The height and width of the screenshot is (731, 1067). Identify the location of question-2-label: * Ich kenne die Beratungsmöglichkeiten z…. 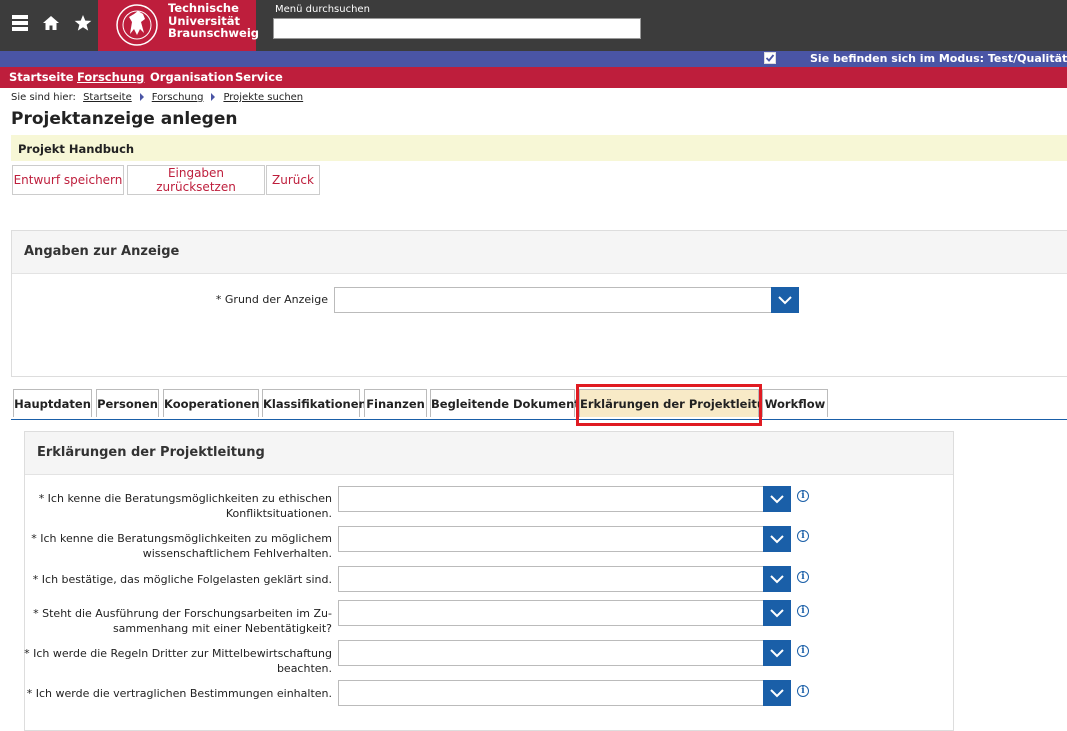
(181, 546).